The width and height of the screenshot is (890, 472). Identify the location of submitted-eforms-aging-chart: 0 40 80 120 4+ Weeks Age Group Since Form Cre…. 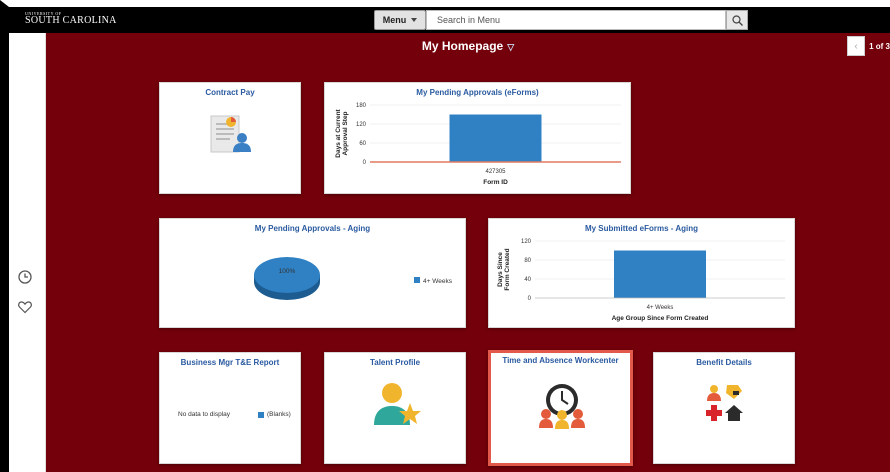
(641, 280).